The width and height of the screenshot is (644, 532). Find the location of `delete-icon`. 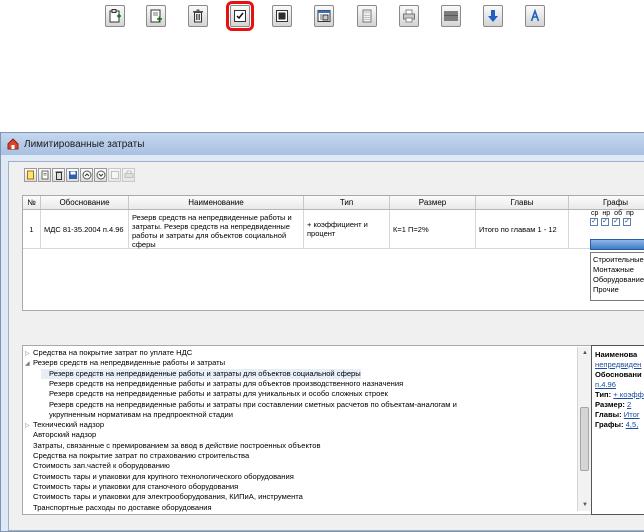

delete-icon is located at coordinates (198, 16).